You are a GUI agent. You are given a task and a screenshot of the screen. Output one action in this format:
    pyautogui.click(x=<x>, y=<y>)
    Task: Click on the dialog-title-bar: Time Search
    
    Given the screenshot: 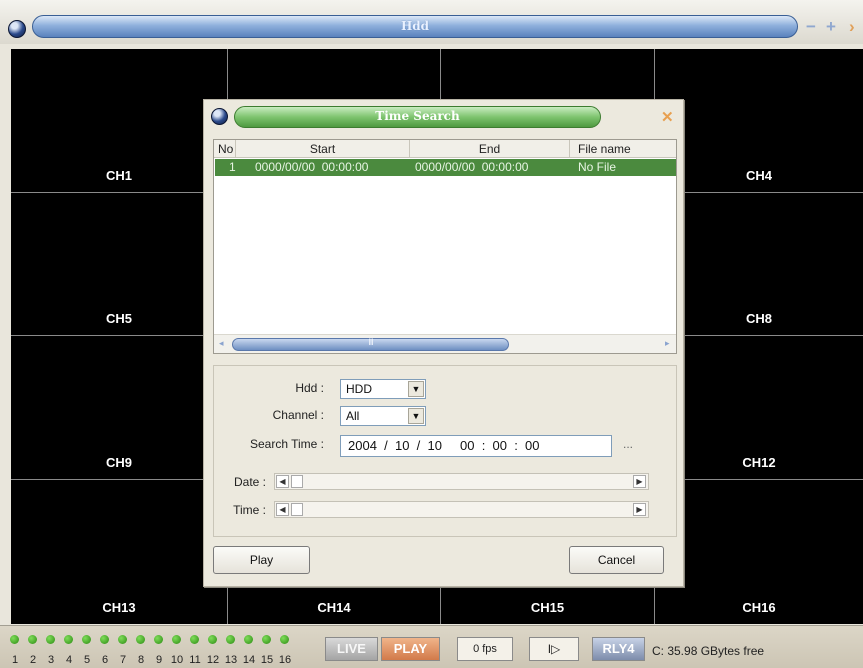 What is the action you would take?
    pyautogui.click(x=417, y=117)
    